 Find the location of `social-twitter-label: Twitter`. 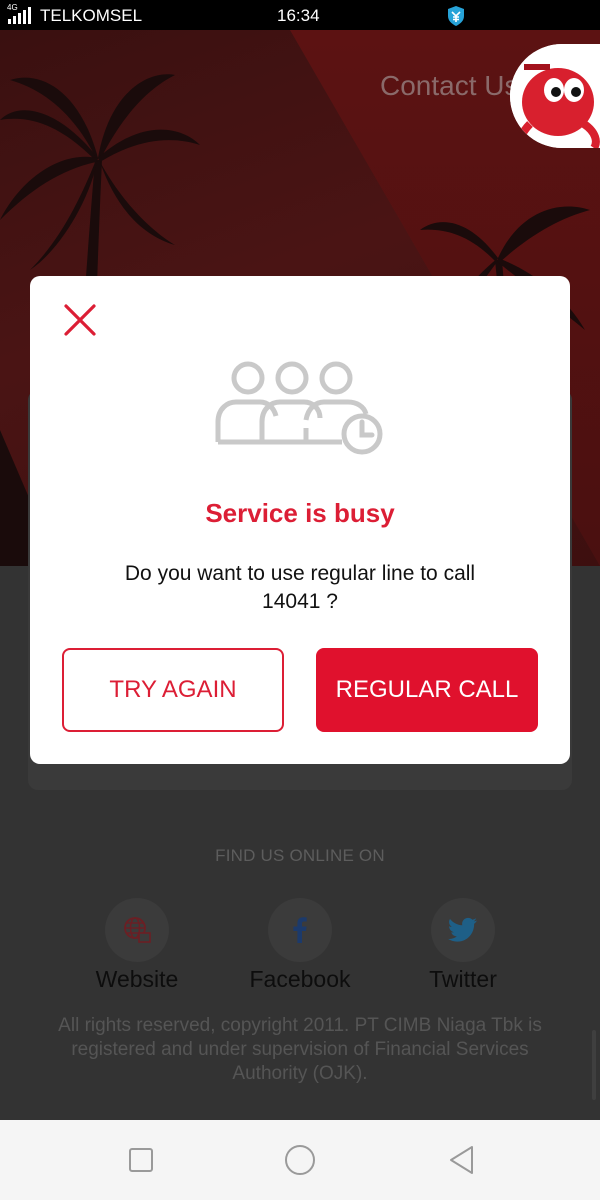

social-twitter-label: Twitter is located at coordinates (463, 979).